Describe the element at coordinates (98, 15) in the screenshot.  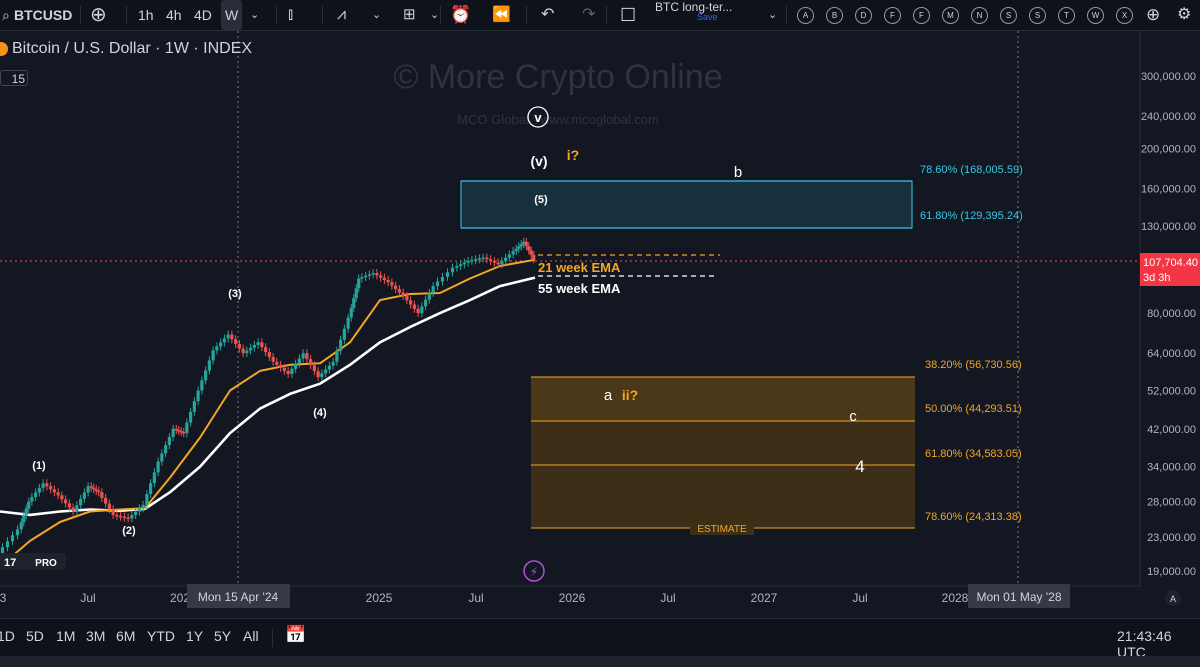
I see `add-symbol-icon: ⊕` at that location.